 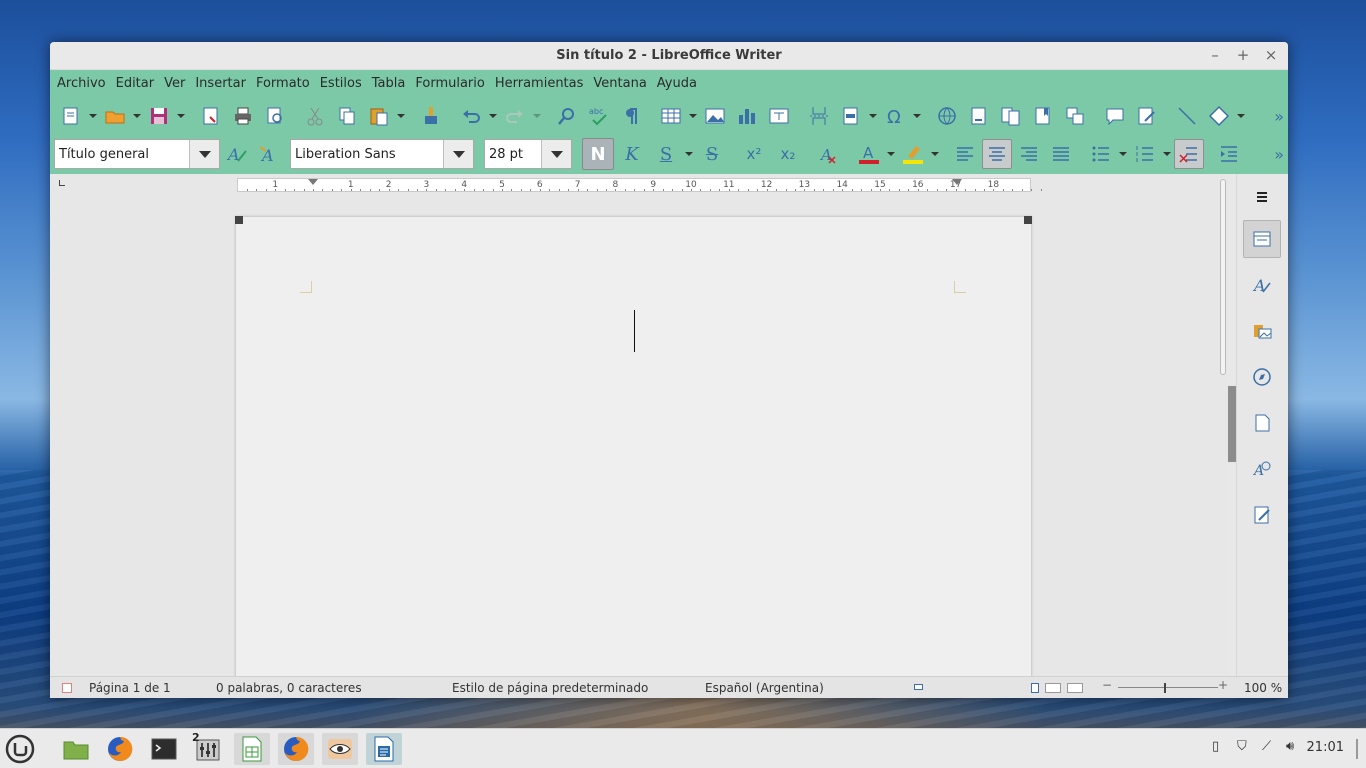 What do you see at coordinates (1263, 688) in the screenshot?
I see `zoom-level: 100 %` at bounding box center [1263, 688].